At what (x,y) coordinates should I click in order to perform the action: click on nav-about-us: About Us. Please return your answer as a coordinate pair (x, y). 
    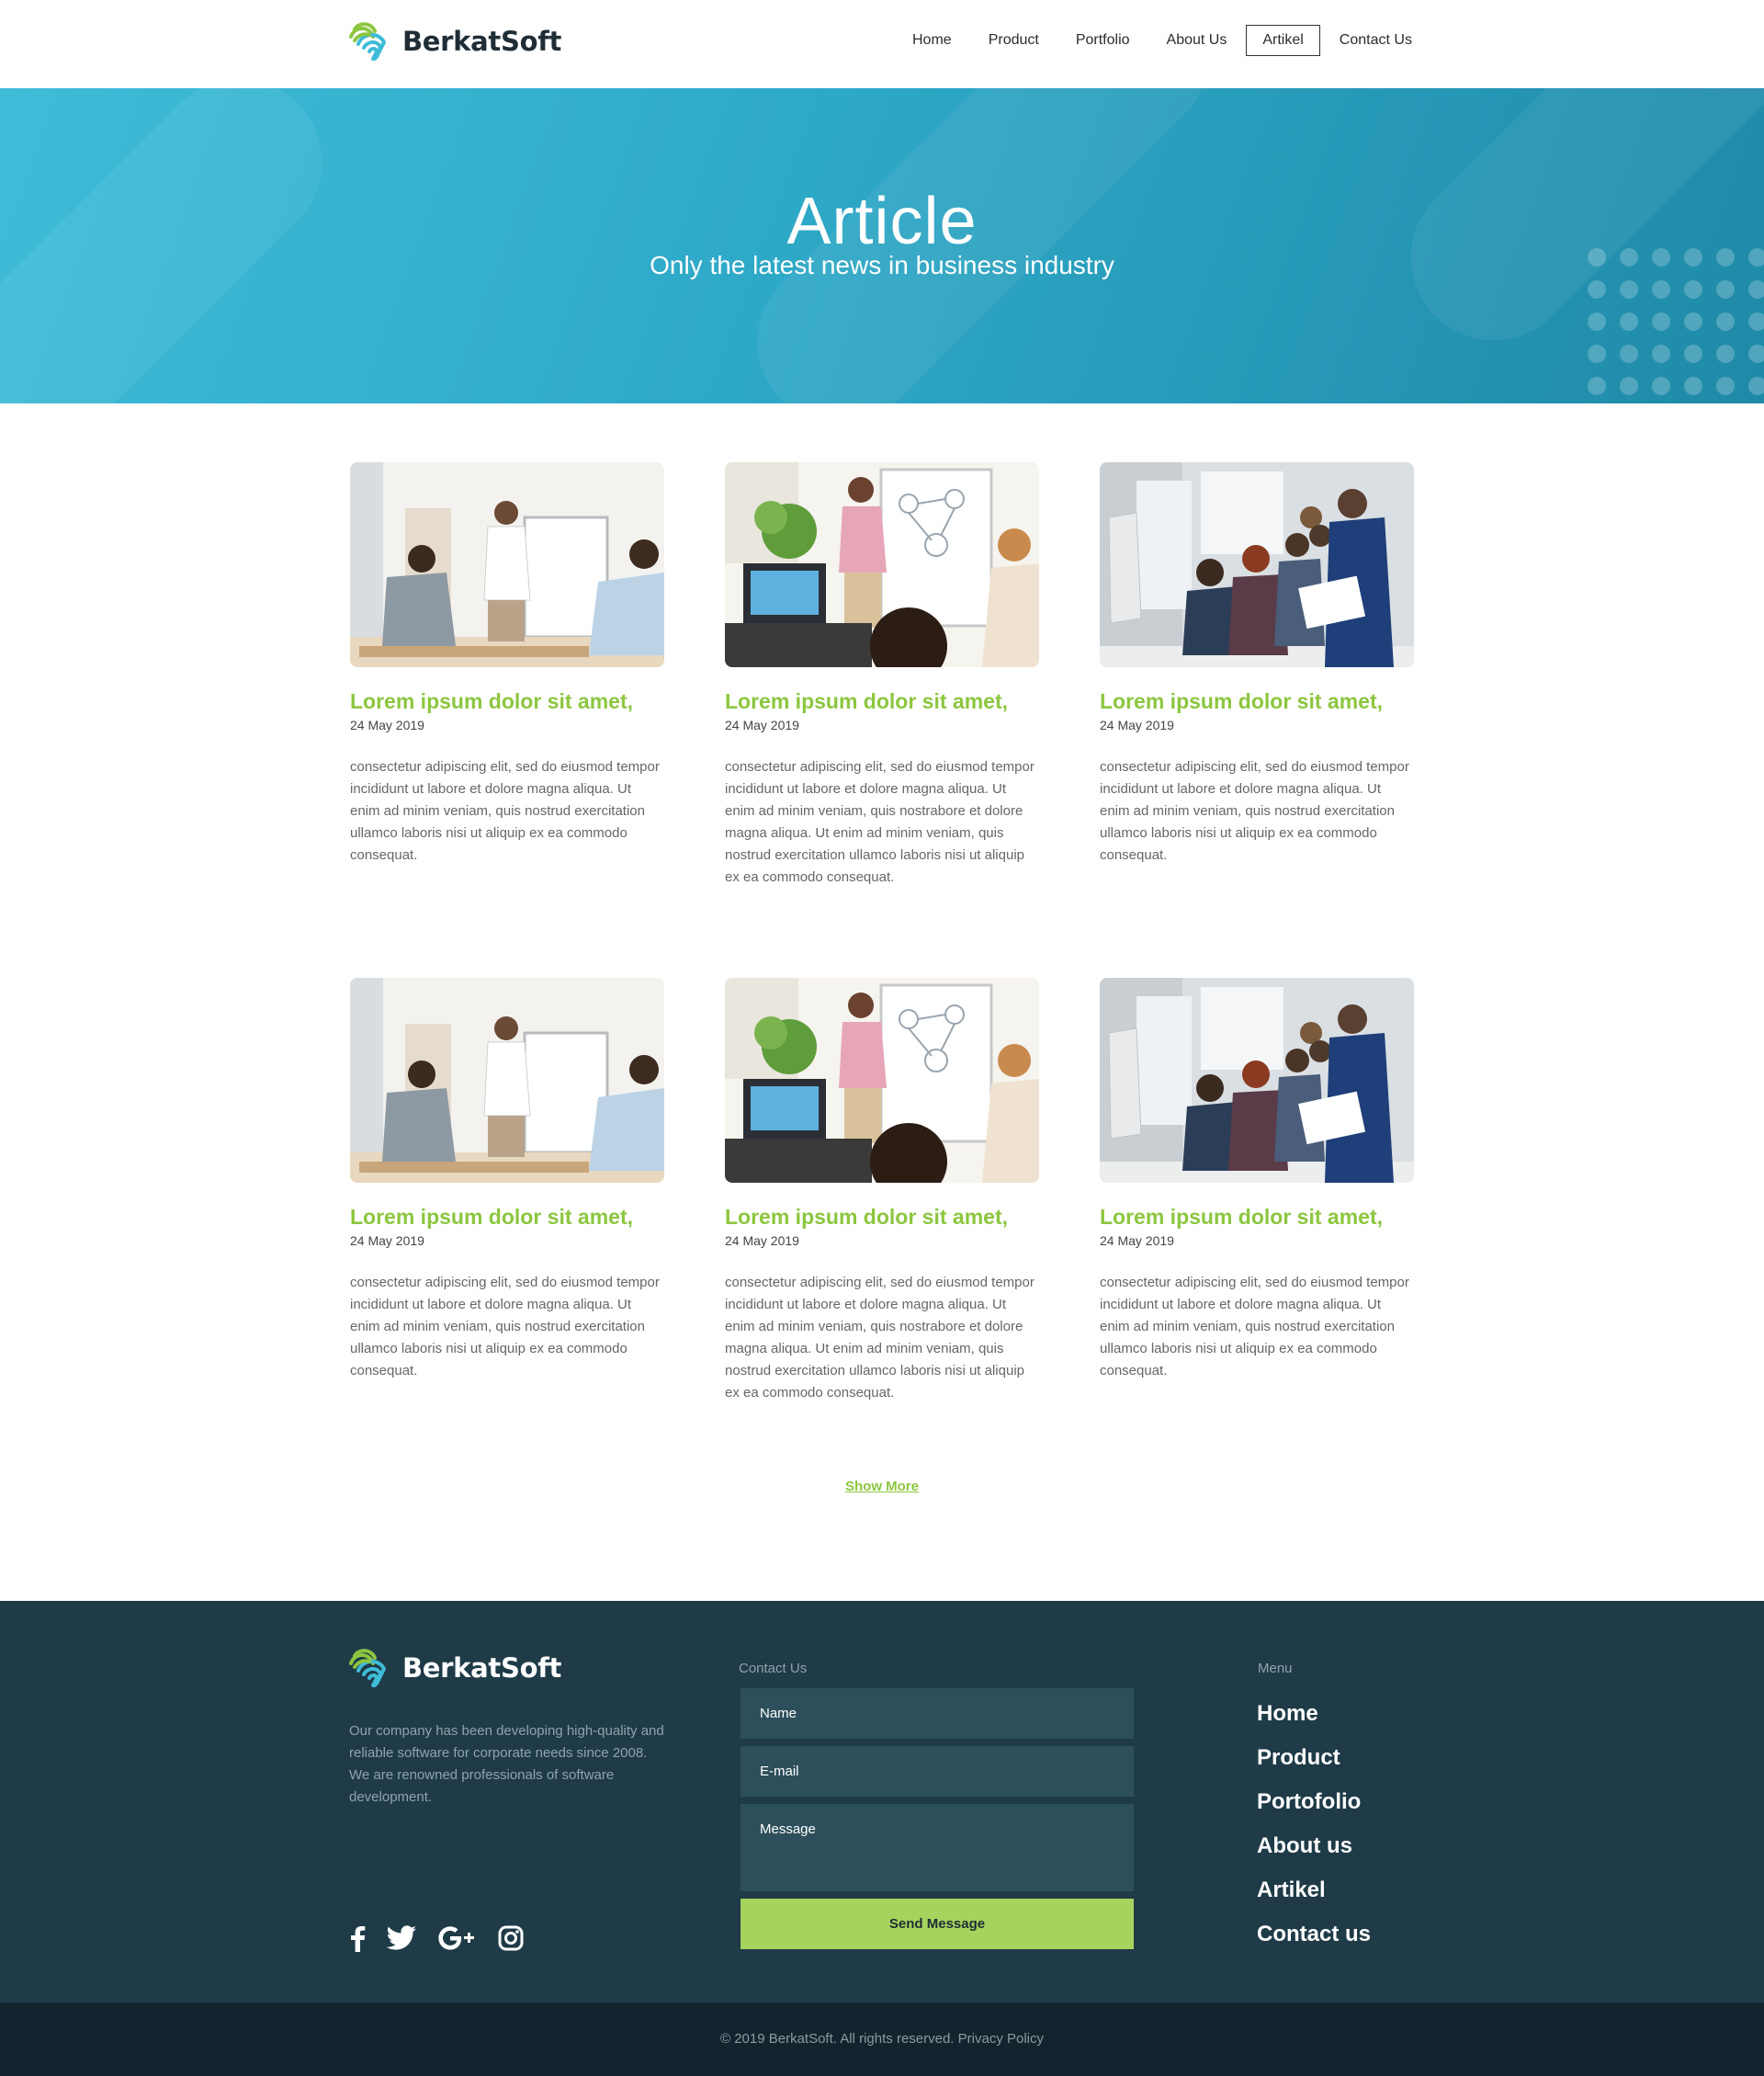
    Looking at the image, I should click on (1197, 40).